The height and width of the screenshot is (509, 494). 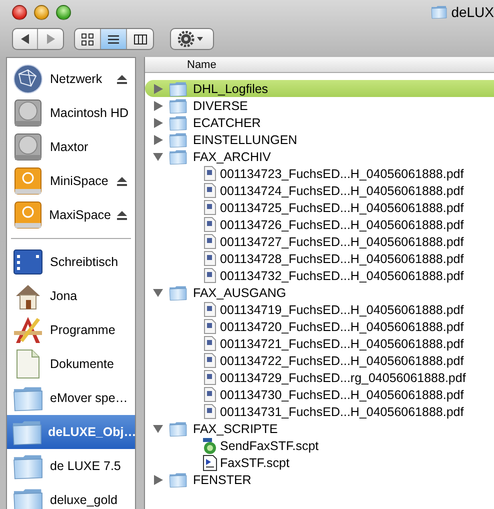 I want to click on file-name: 001134723_FuchsED...H_04056061888.pdf, so click(x=342, y=173).